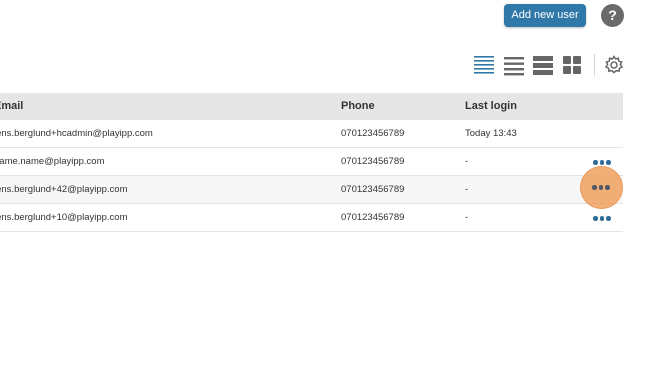  I want to click on gear-icon, so click(614, 65).